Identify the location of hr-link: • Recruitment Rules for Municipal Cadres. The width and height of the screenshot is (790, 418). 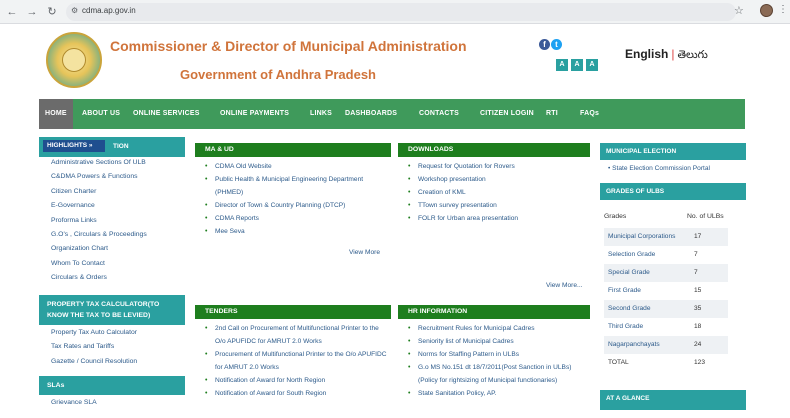
(499, 328).